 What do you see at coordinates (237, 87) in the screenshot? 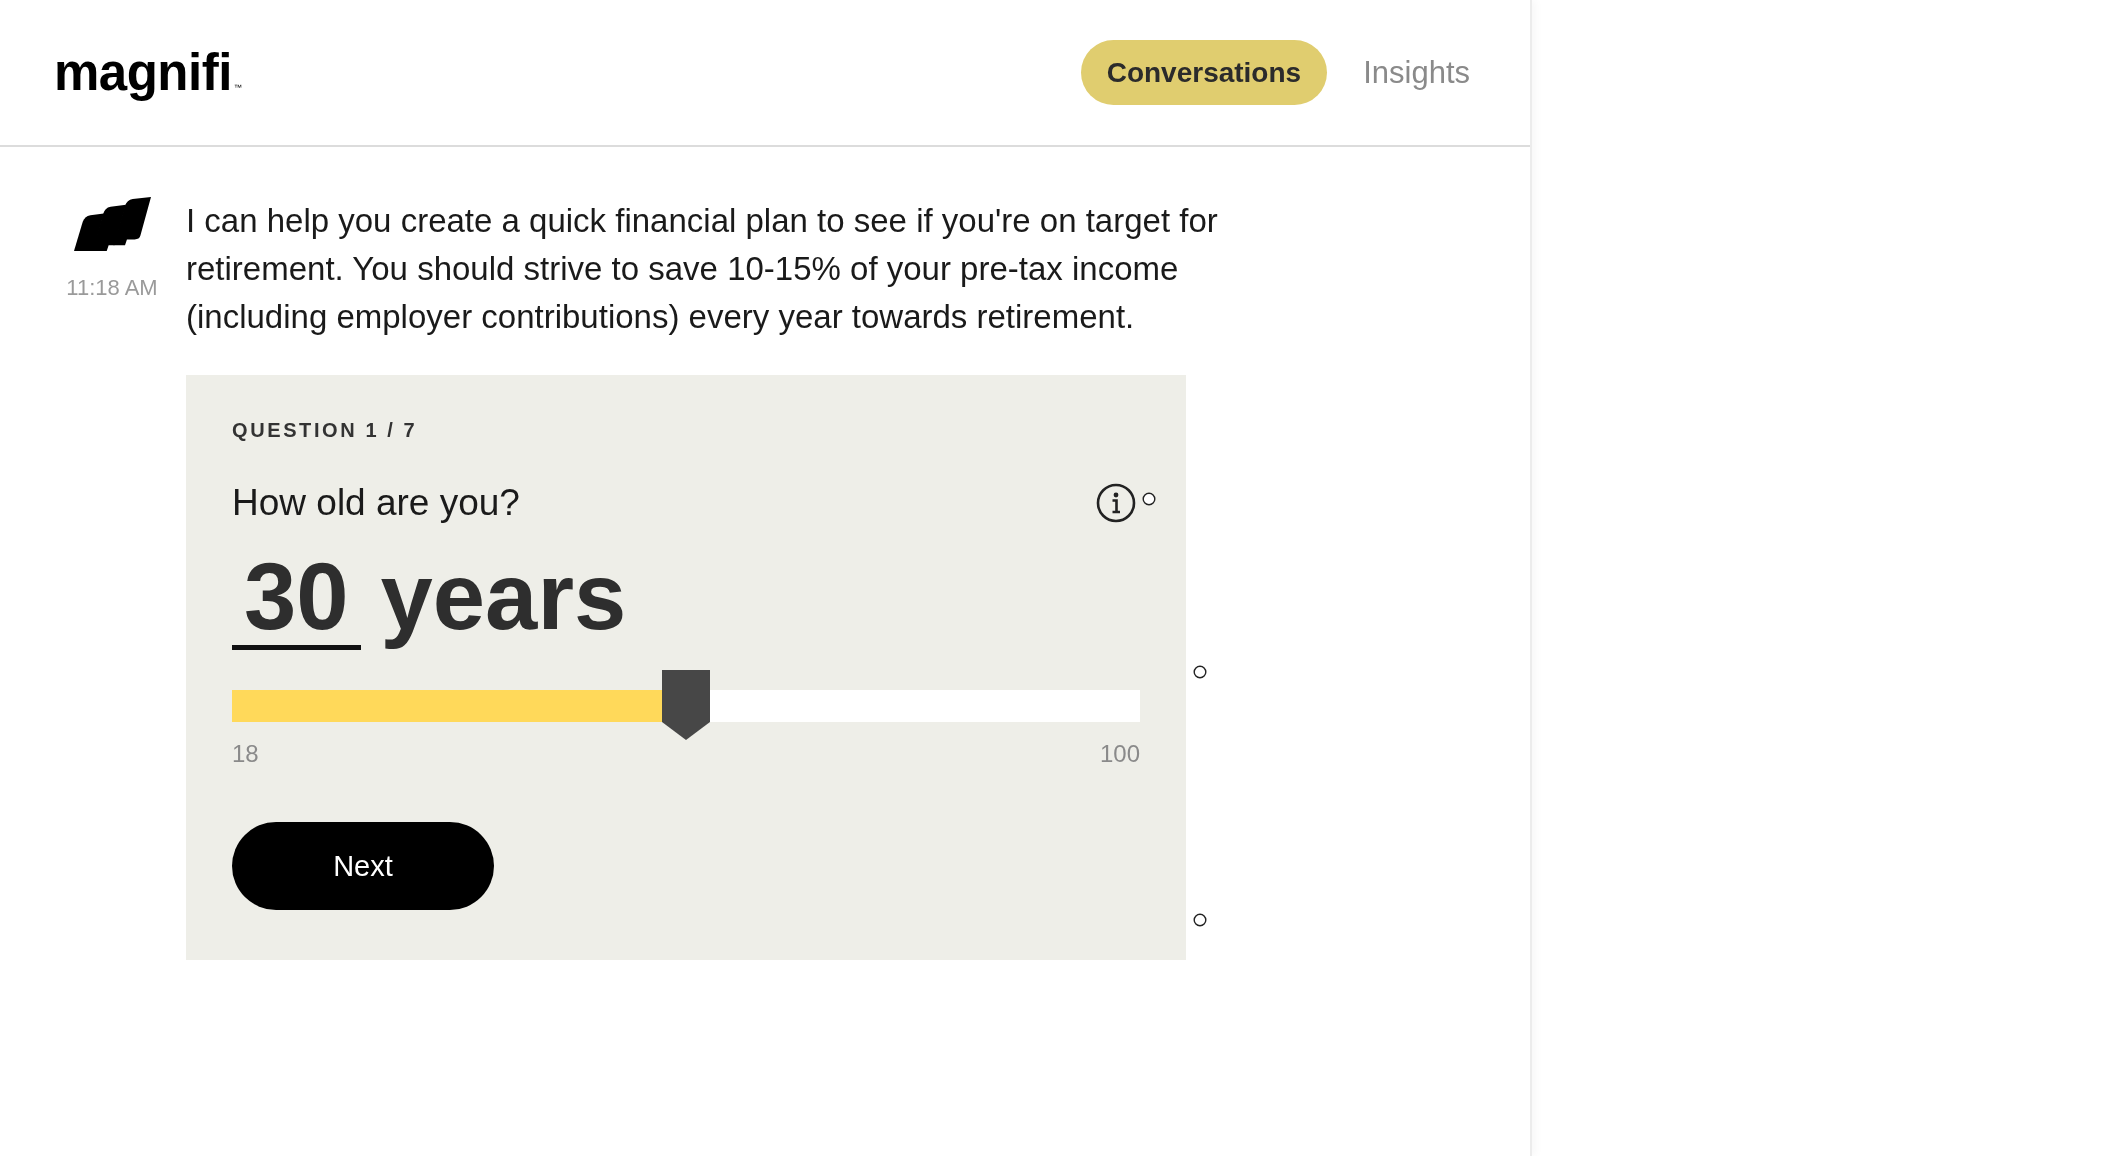
I see `trademark-mark: ™` at bounding box center [237, 87].